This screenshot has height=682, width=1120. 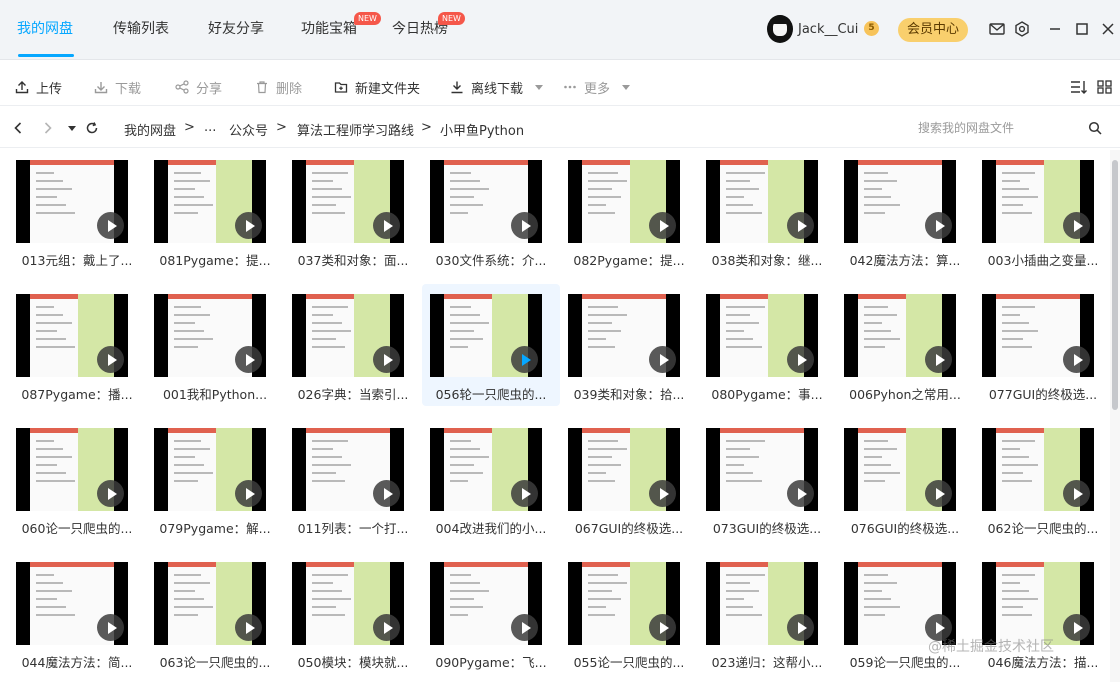 What do you see at coordinates (780, 29) in the screenshot?
I see `avatar` at bounding box center [780, 29].